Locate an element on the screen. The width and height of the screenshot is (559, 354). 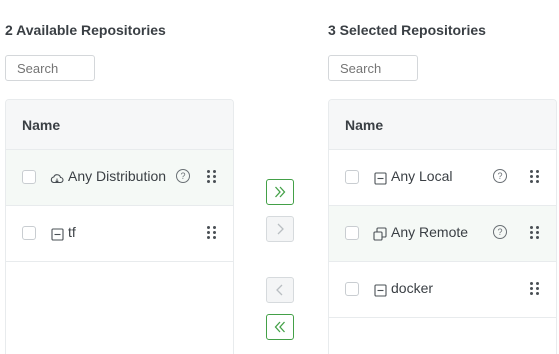
table-row: Any Local ? is located at coordinates (442, 178).